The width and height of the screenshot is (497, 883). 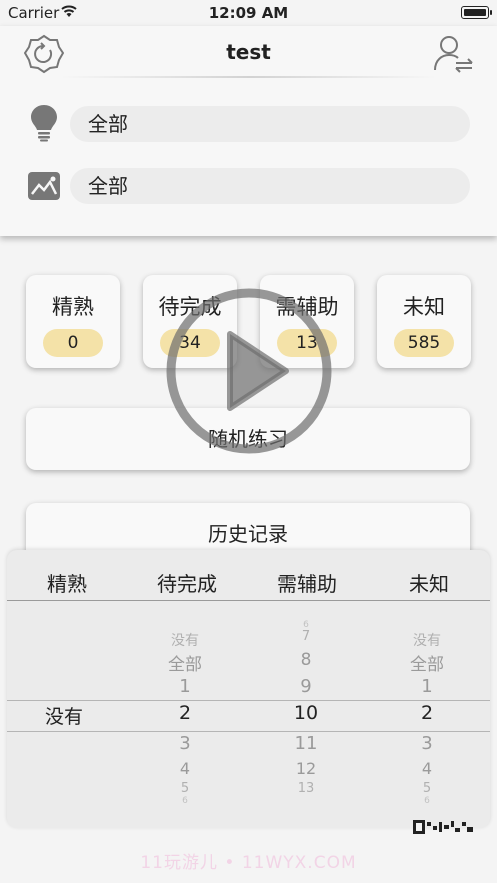 I want to click on picker-header-mastered: 精熟, so click(x=67, y=584).